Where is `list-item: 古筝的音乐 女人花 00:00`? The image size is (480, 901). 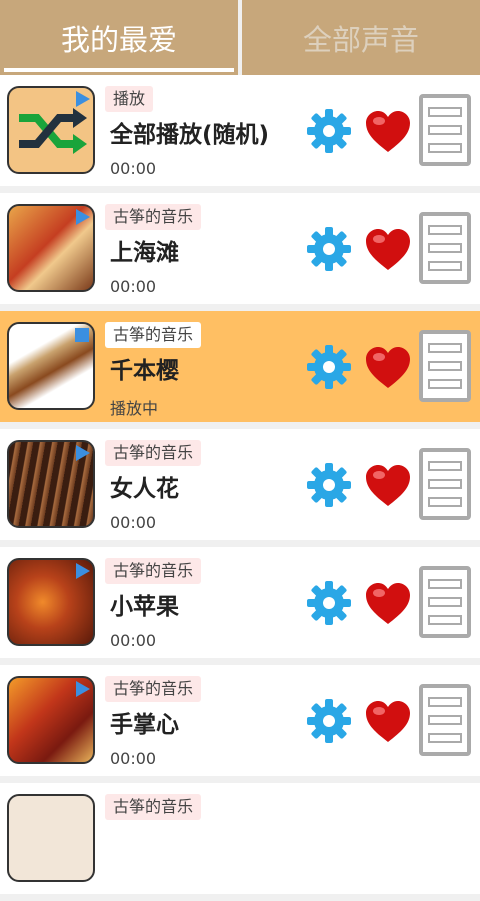 list-item: 古筝的音乐 女人花 00:00 is located at coordinates (240, 484).